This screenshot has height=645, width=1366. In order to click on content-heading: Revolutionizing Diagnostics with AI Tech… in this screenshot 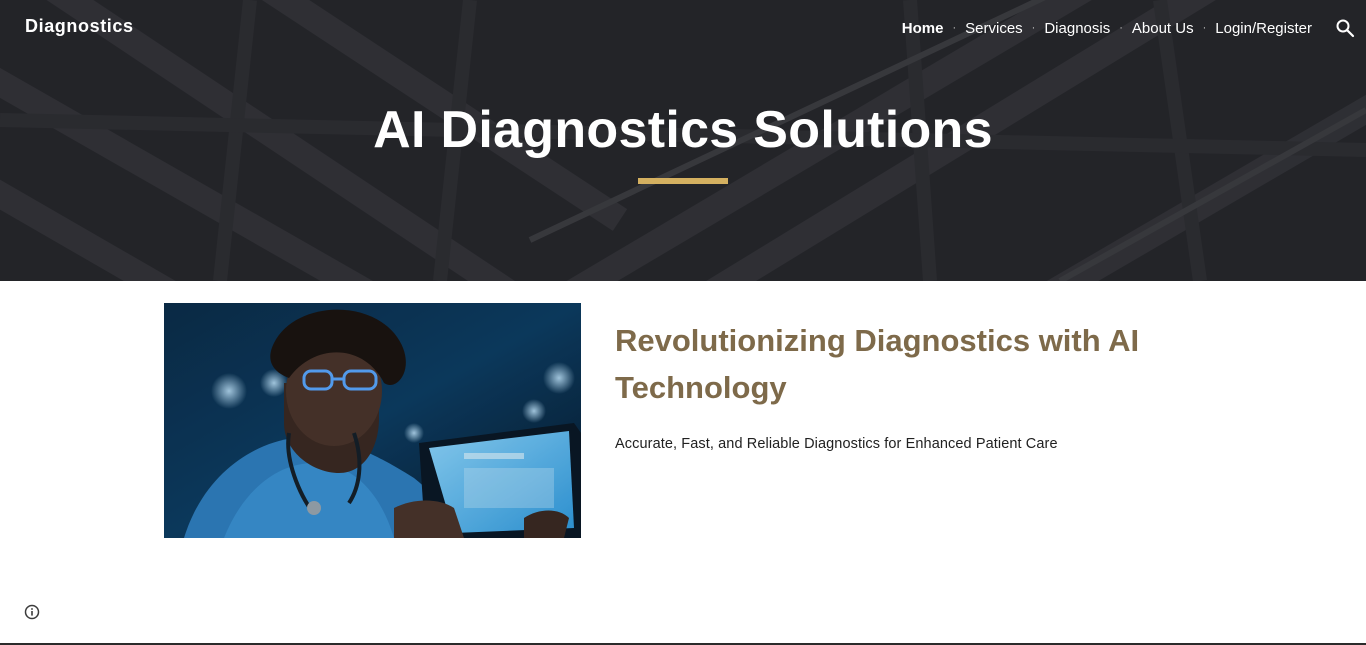, I will do `click(877, 364)`.